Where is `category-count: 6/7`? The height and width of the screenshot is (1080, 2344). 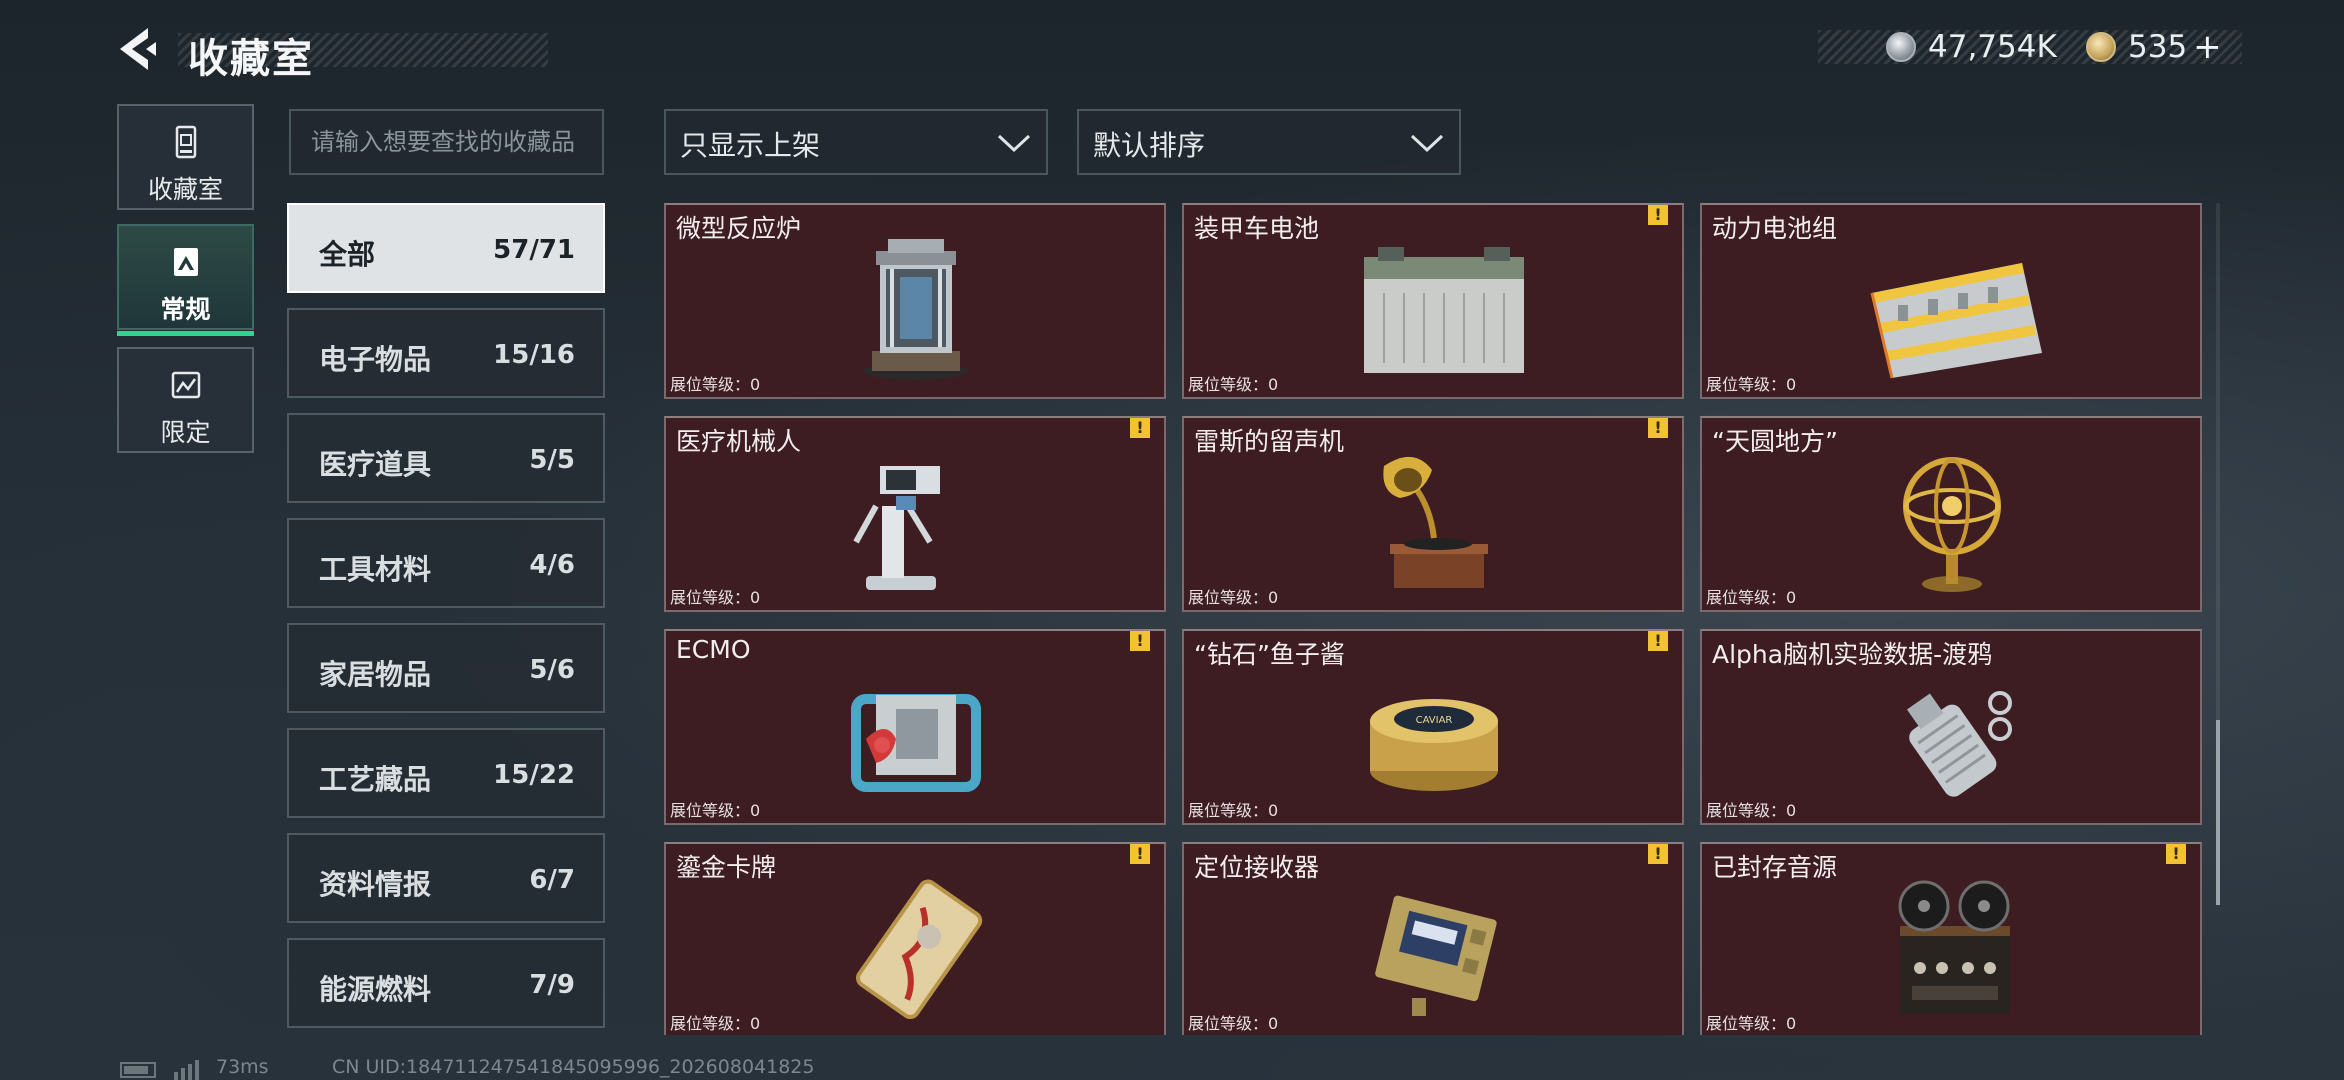 category-count: 6/7 is located at coordinates (552, 880).